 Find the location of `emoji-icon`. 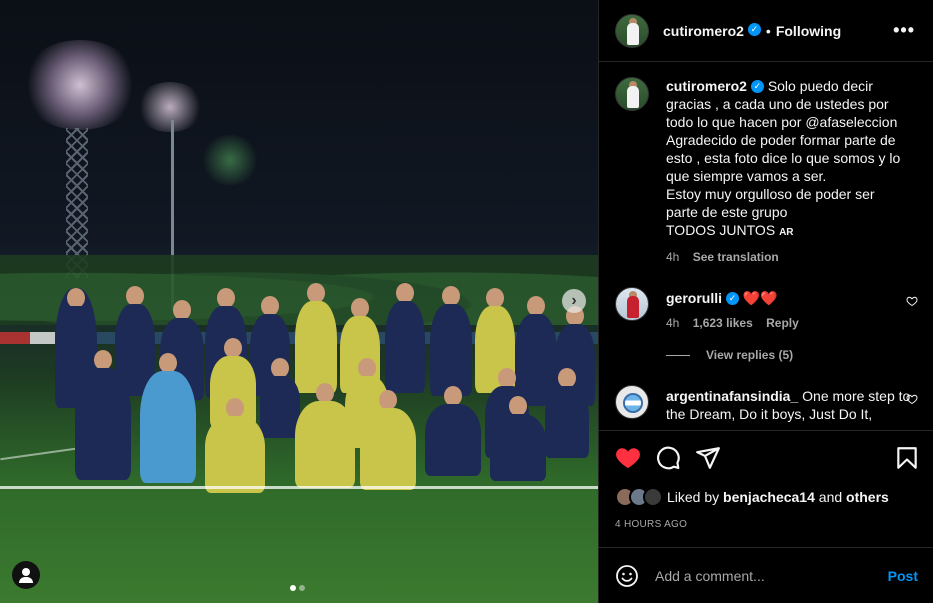

emoji-icon is located at coordinates (627, 576).